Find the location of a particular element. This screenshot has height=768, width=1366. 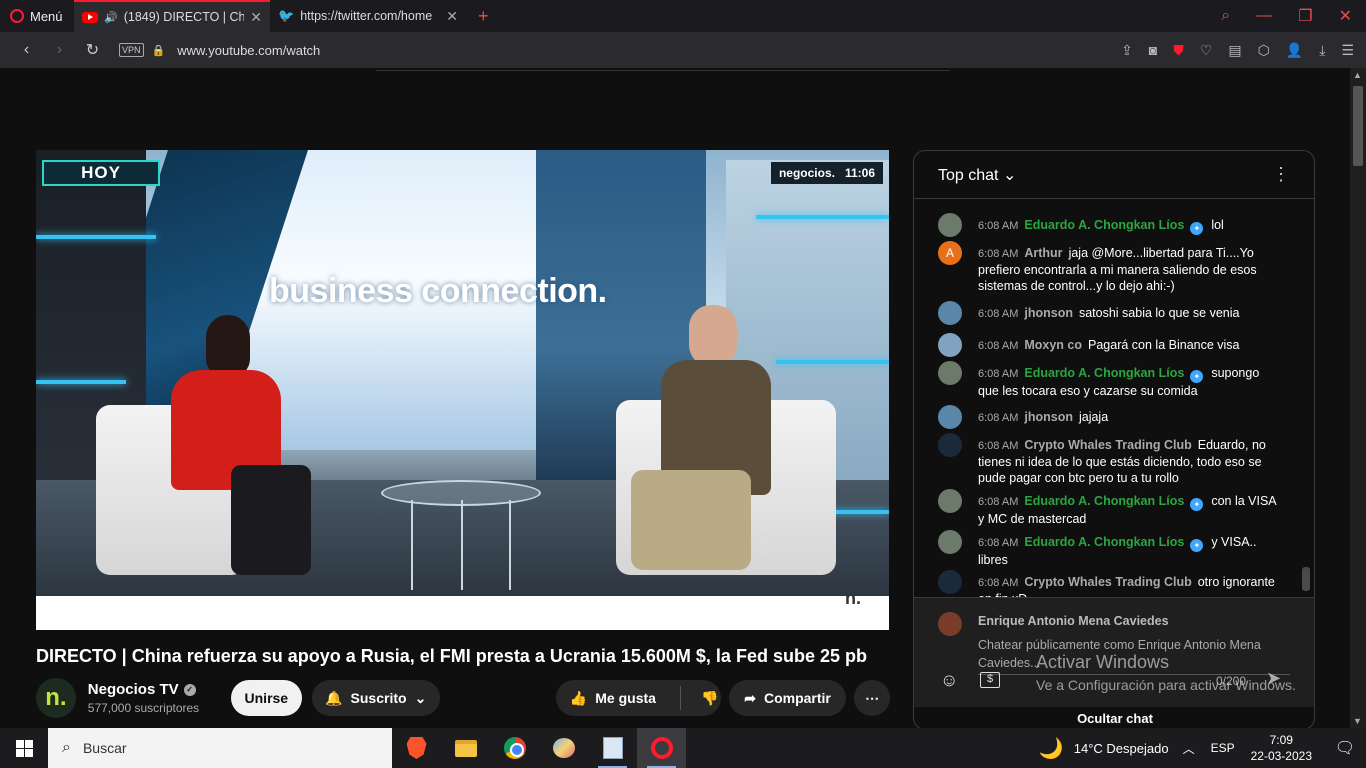

notifications-icon: 🗨 is located at coordinates (1345, 748).